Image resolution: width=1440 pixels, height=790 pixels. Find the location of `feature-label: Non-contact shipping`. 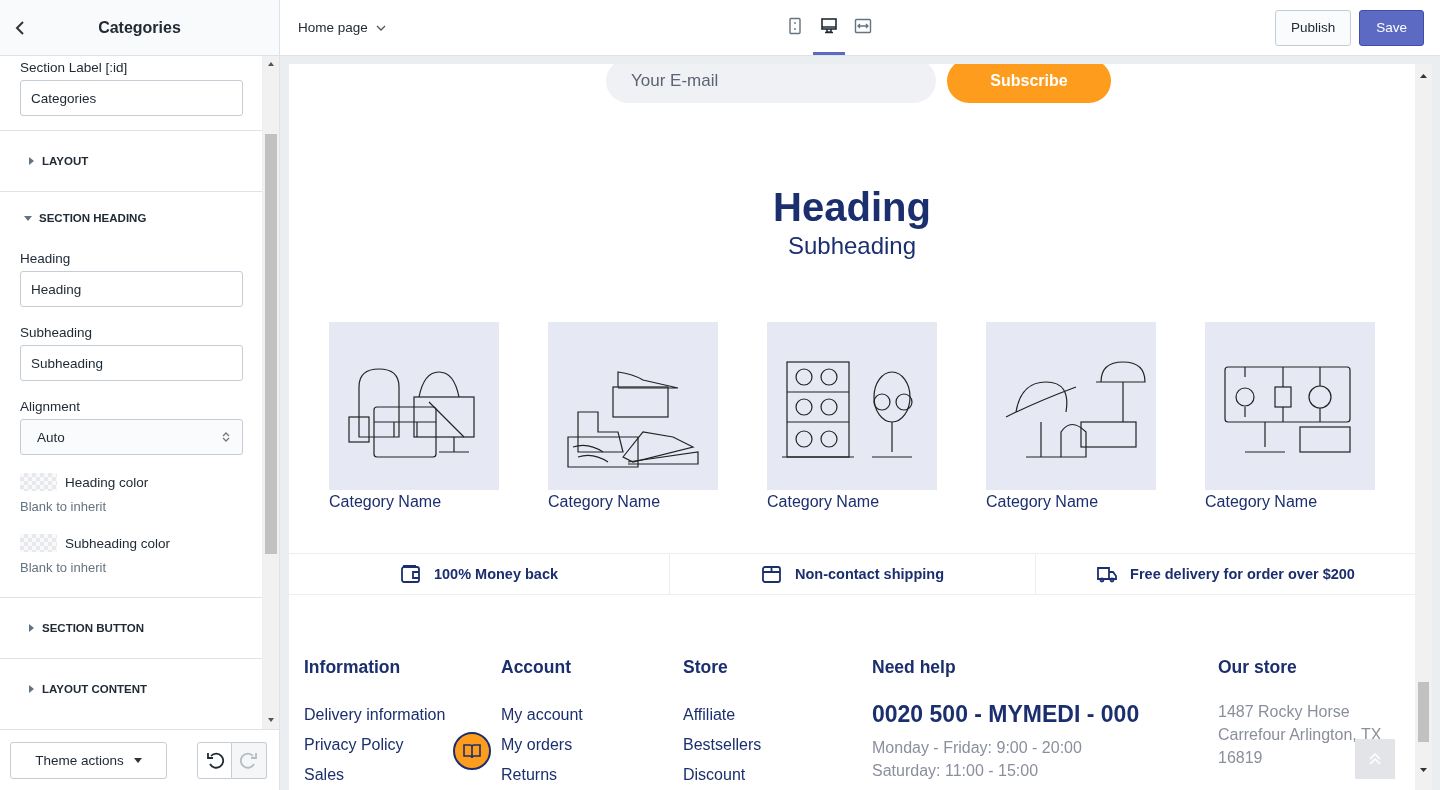

feature-label: Non-contact shipping is located at coordinates (869, 574).